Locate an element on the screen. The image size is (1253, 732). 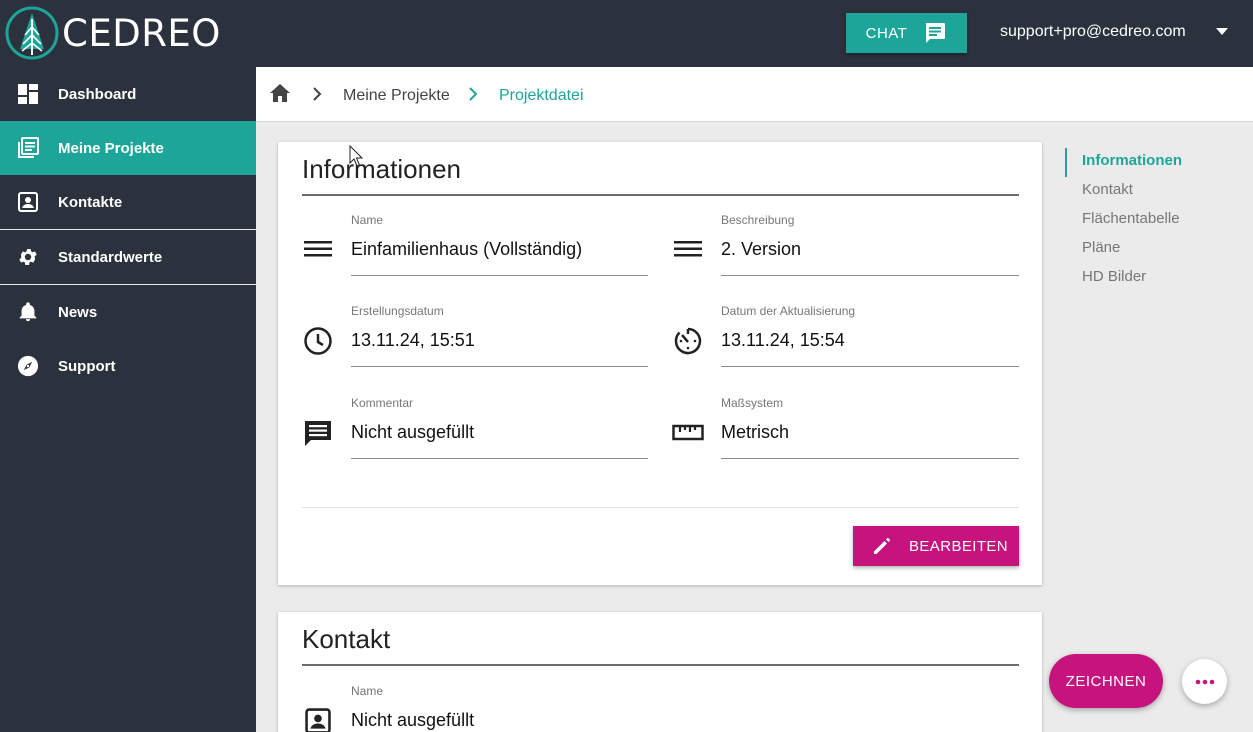
more-horizontal-icon is located at coordinates (1204, 681).